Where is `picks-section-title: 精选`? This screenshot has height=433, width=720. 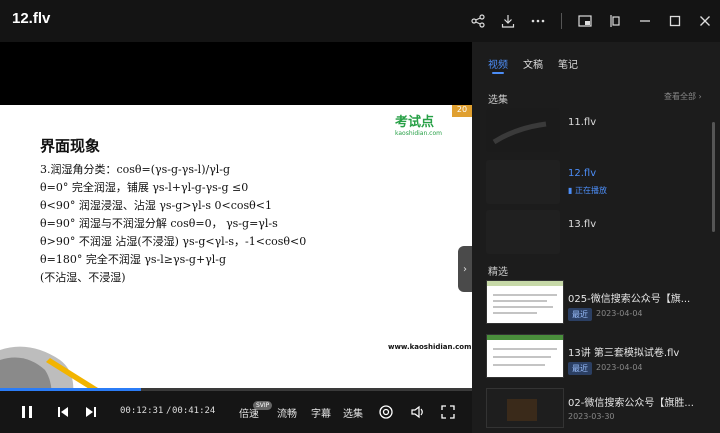
picks-section-title: 精选 is located at coordinates (498, 272).